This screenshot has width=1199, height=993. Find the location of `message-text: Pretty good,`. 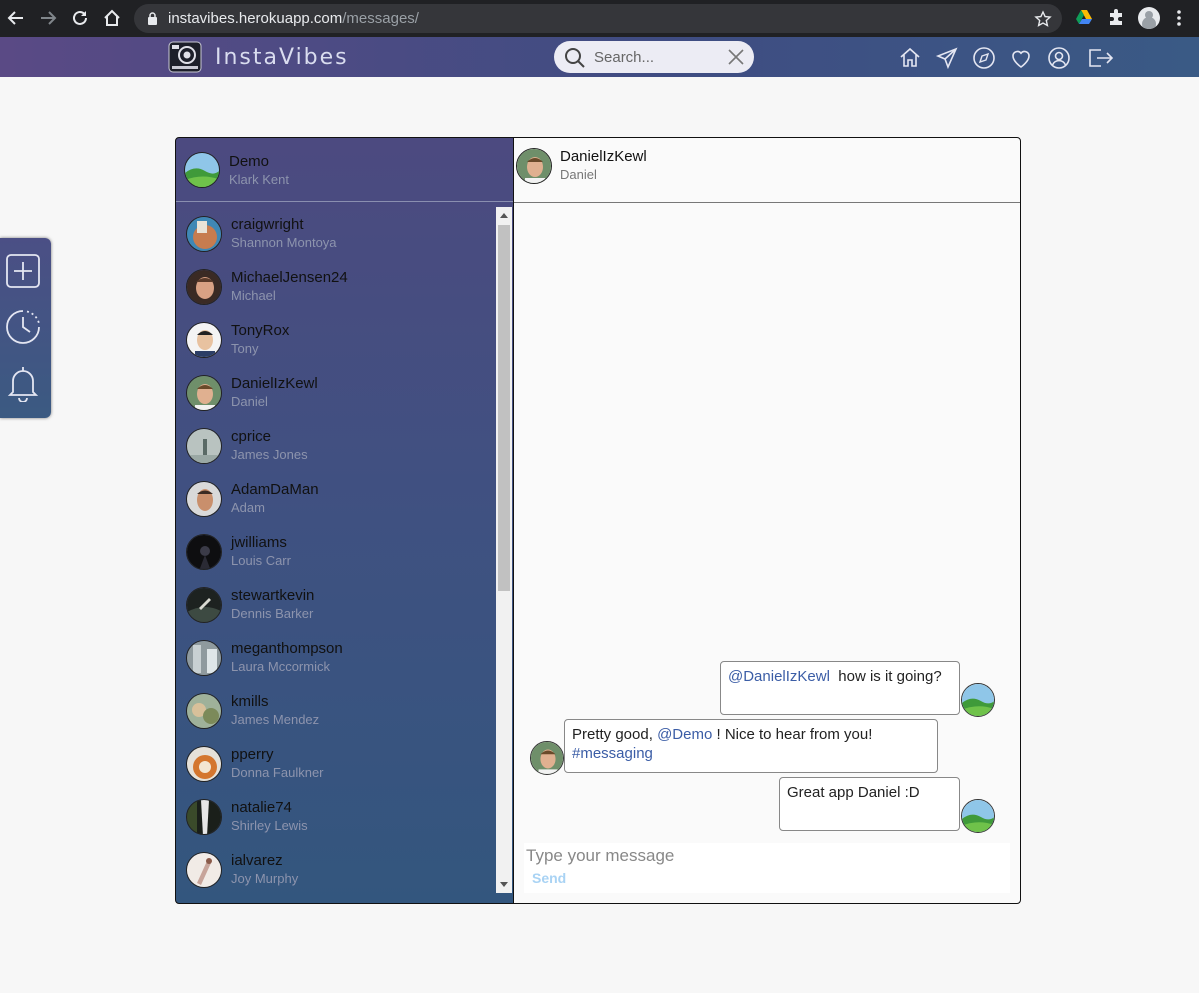

message-text: Pretty good, is located at coordinates (615, 734).